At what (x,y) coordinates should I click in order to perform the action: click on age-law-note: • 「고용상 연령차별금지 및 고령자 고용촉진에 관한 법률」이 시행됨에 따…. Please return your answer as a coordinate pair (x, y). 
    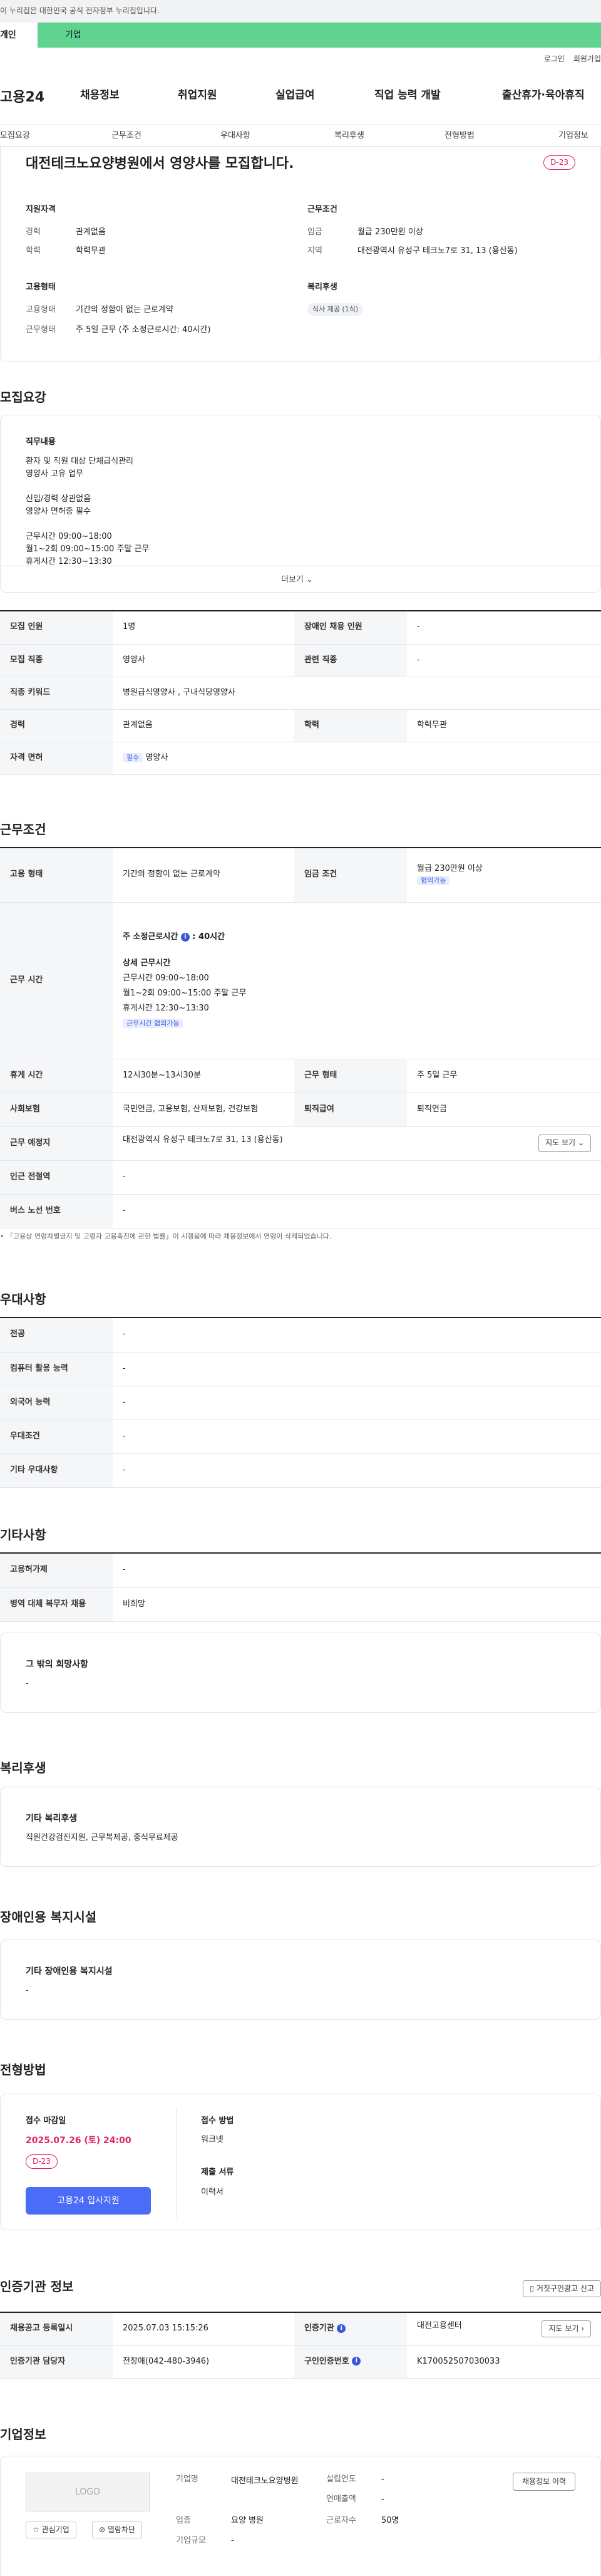
    Looking at the image, I should click on (166, 1236).